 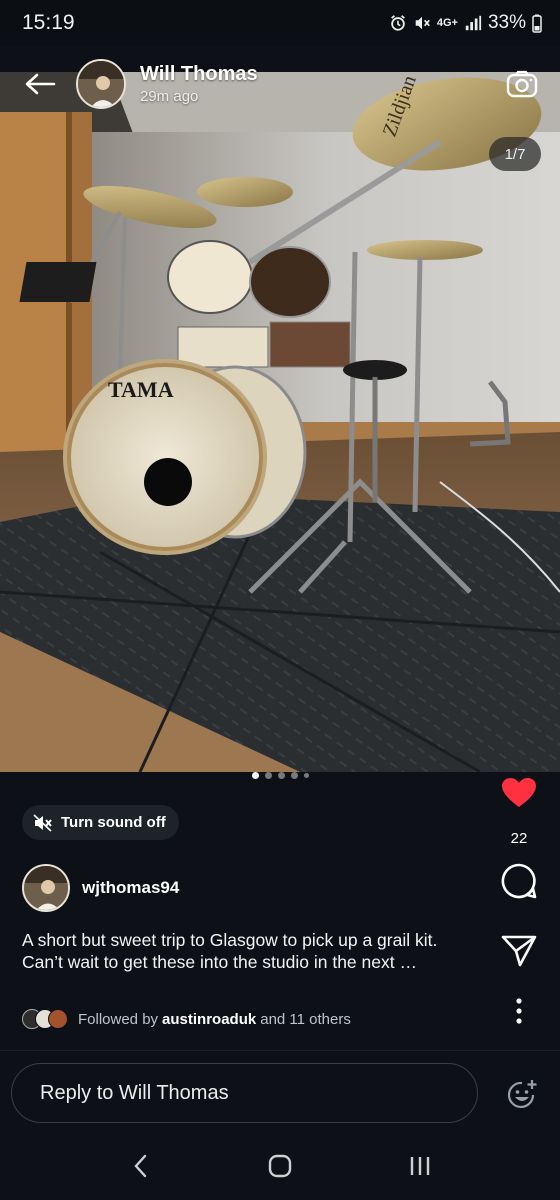 I want to click on like-section: 22, so click(x=519, y=808).